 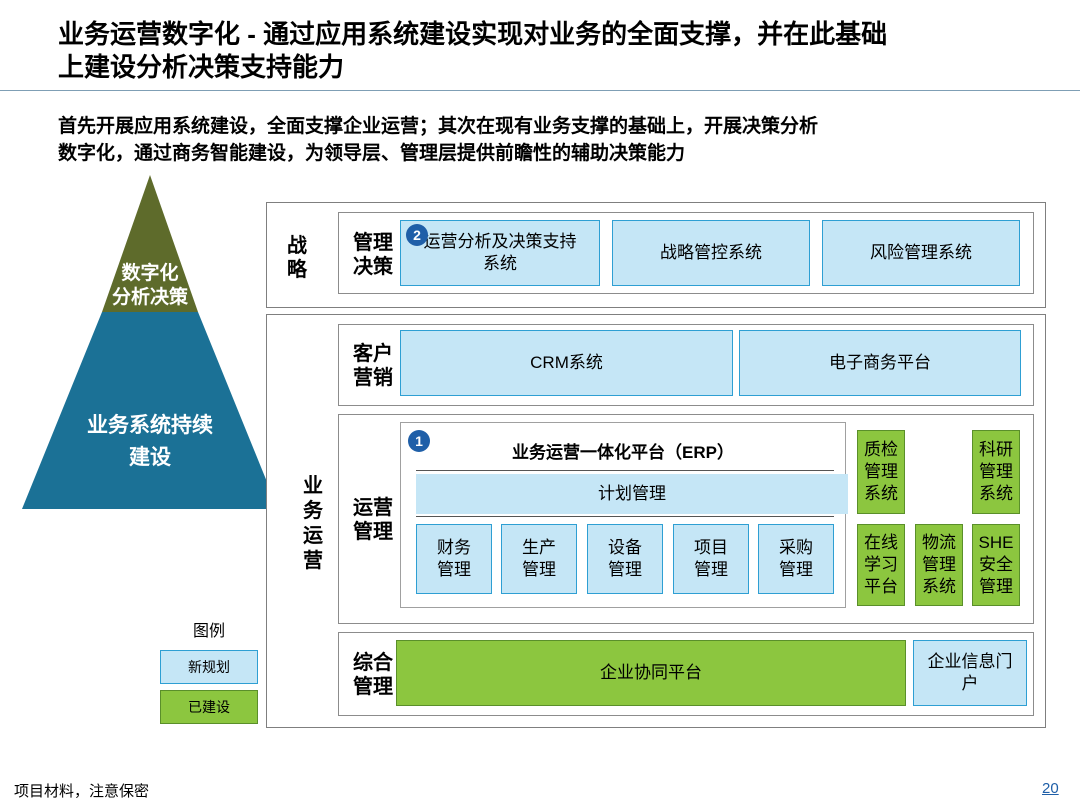 What do you see at coordinates (313, 511) in the screenshot?
I see `business-label-line2: 务` at bounding box center [313, 511].